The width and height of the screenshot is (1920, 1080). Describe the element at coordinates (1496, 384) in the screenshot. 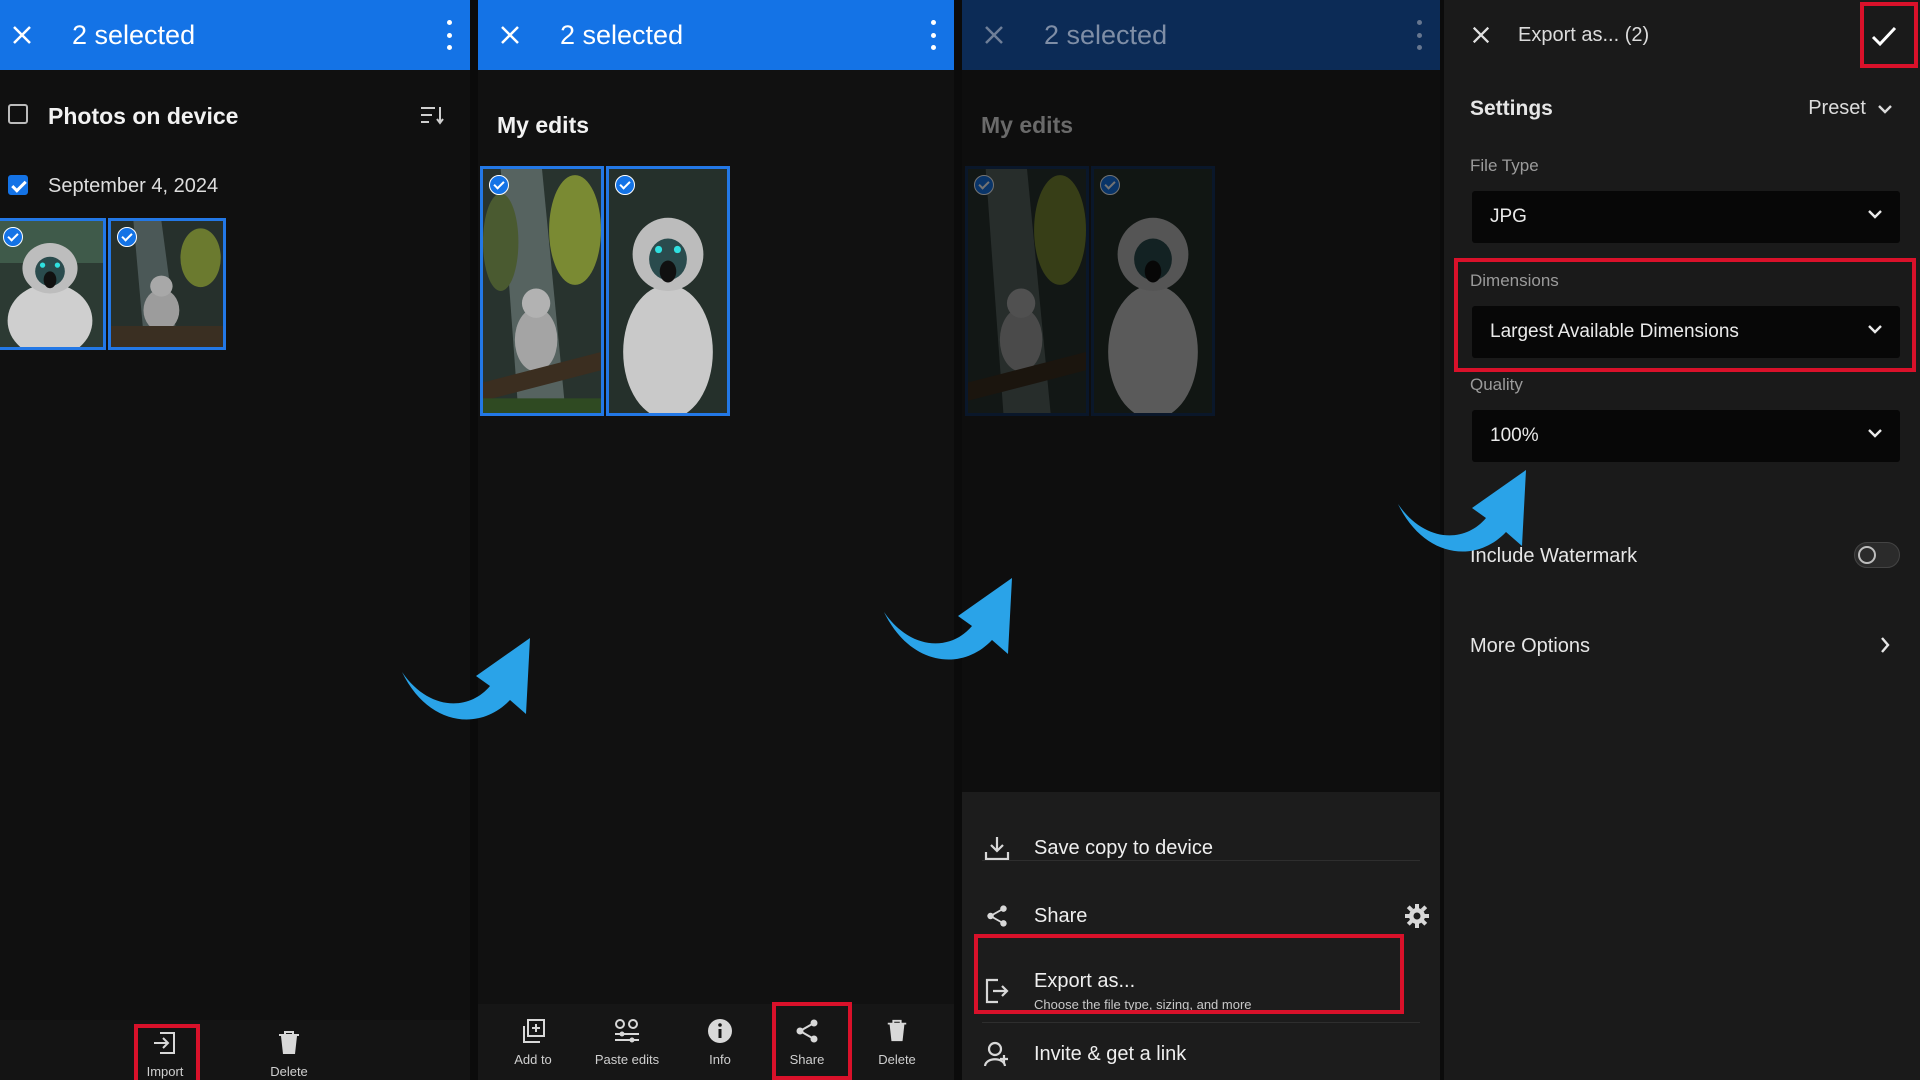

I see `quality-label: Quality` at that location.